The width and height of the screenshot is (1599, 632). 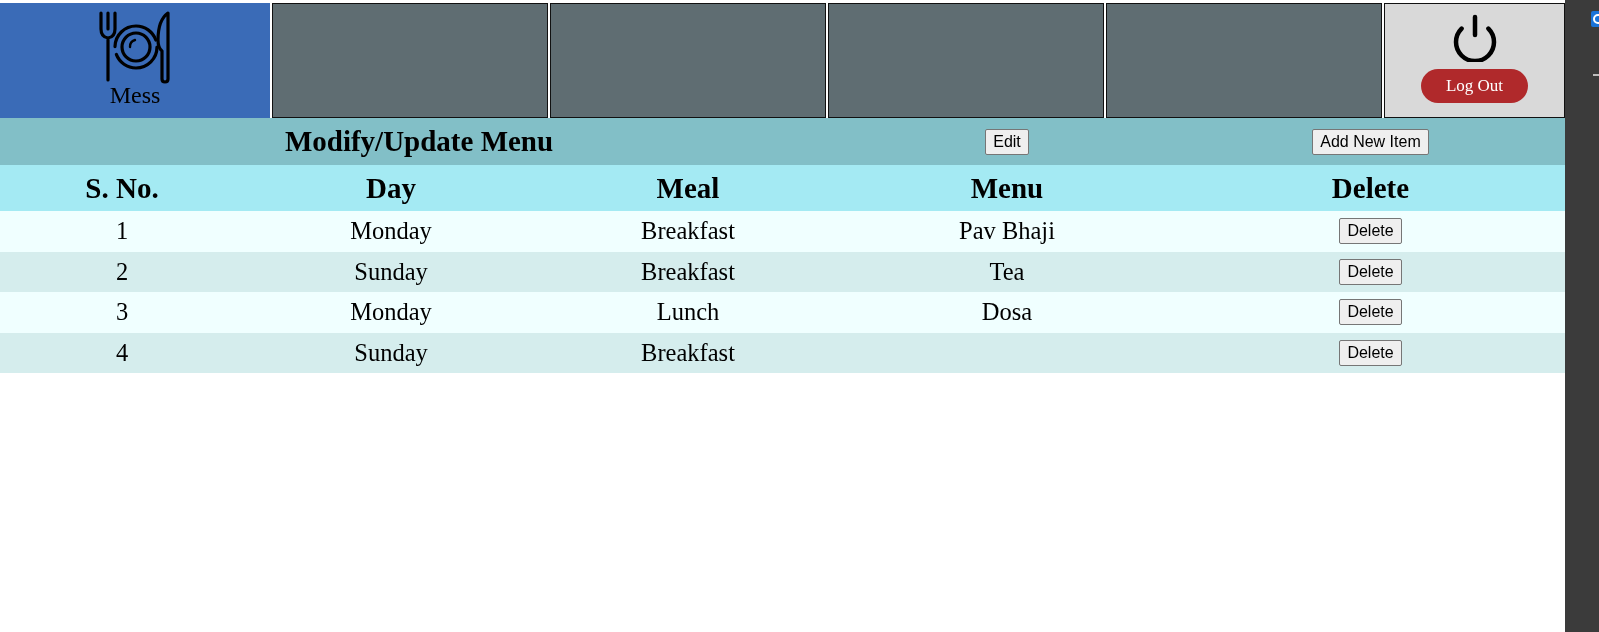 What do you see at coordinates (122, 231) in the screenshot?
I see `table-cell: 1` at bounding box center [122, 231].